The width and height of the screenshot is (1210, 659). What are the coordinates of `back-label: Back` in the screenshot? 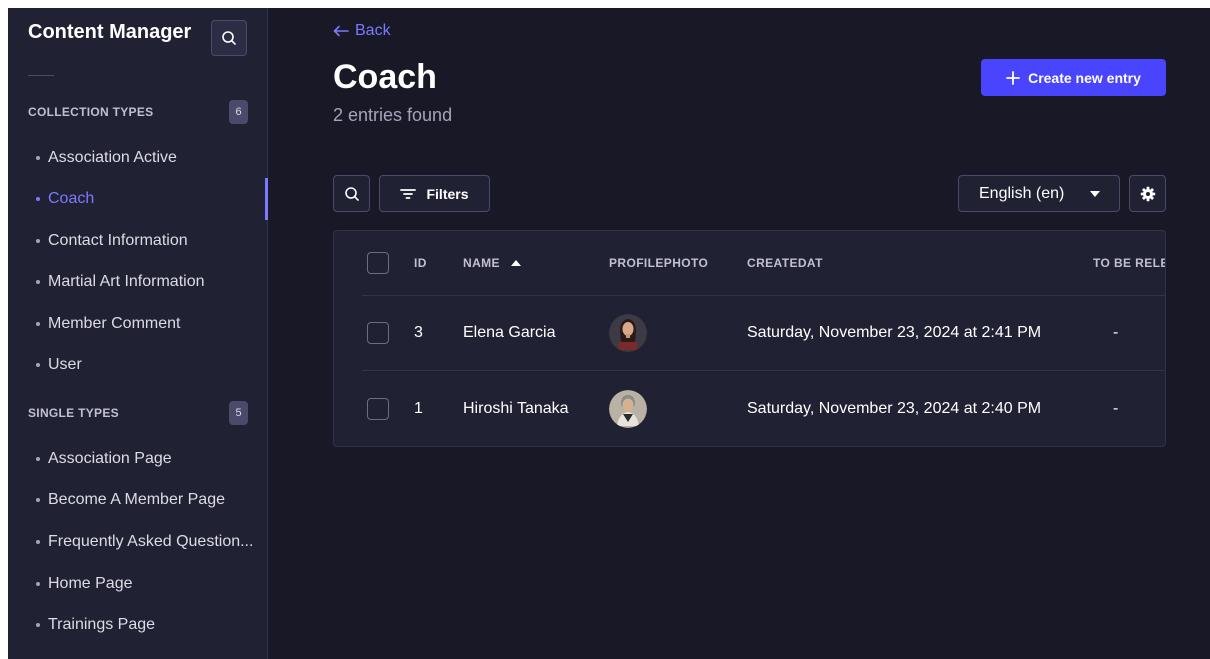 It's located at (373, 30).